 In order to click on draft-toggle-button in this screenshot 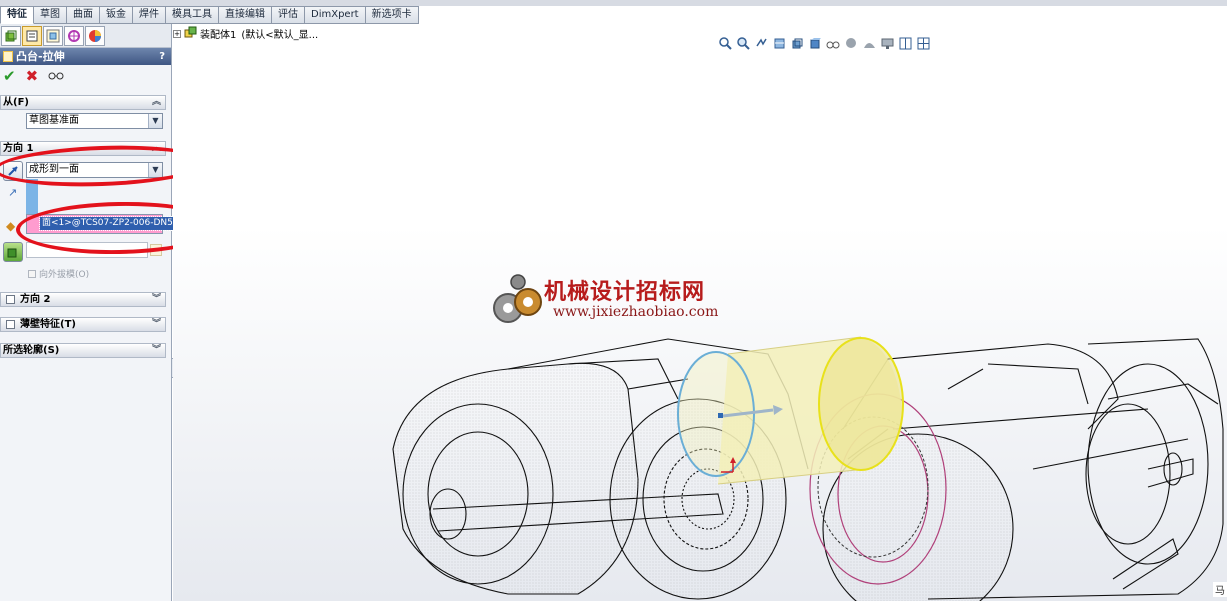, I will do `click(13, 252)`.